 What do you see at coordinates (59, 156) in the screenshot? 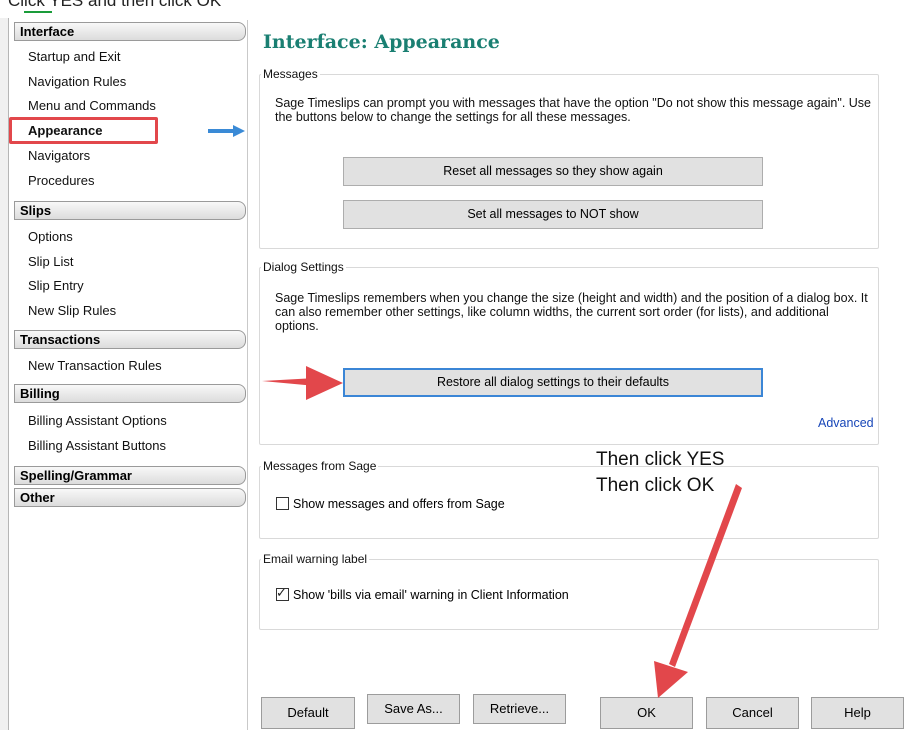
I see `sidebar-item-navigators: Navigators` at bounding box center [59, 156].